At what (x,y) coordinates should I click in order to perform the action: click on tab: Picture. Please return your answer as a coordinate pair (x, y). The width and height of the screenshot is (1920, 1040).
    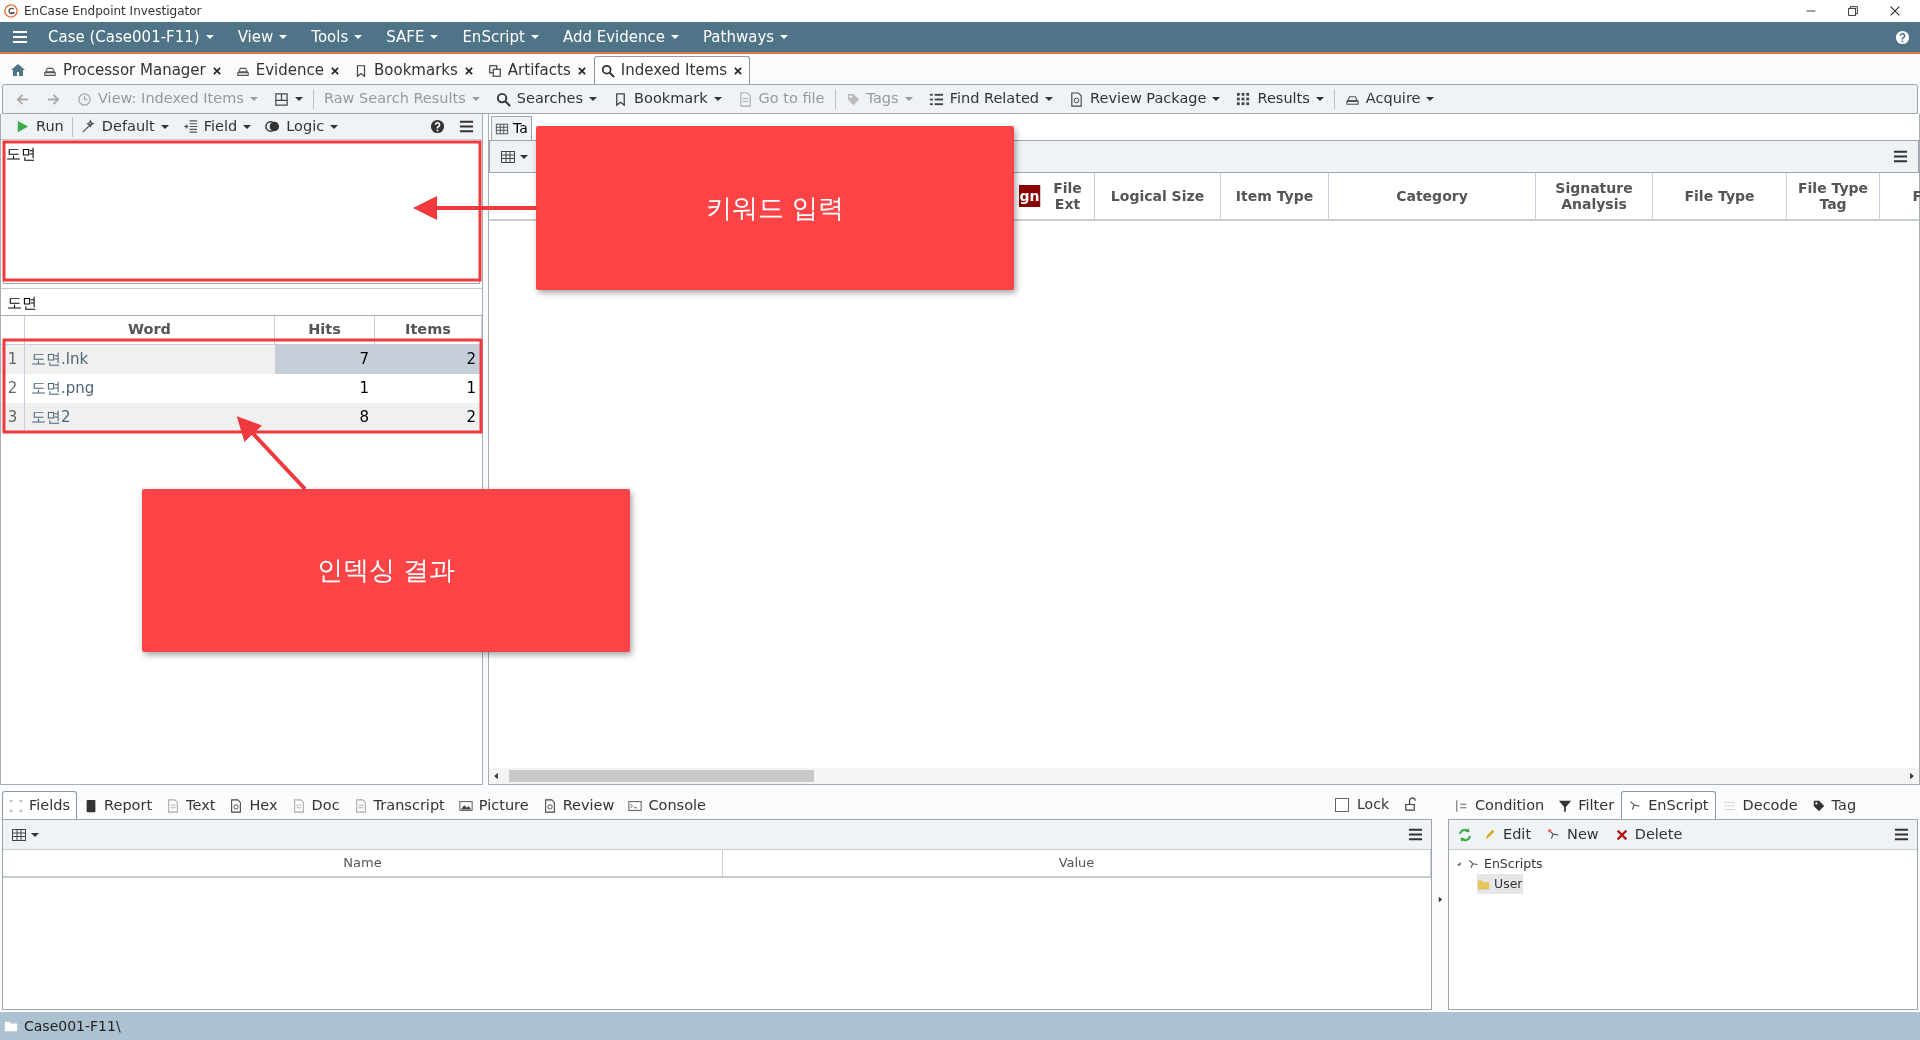
    Looking at the image, I should click on (493, 805).